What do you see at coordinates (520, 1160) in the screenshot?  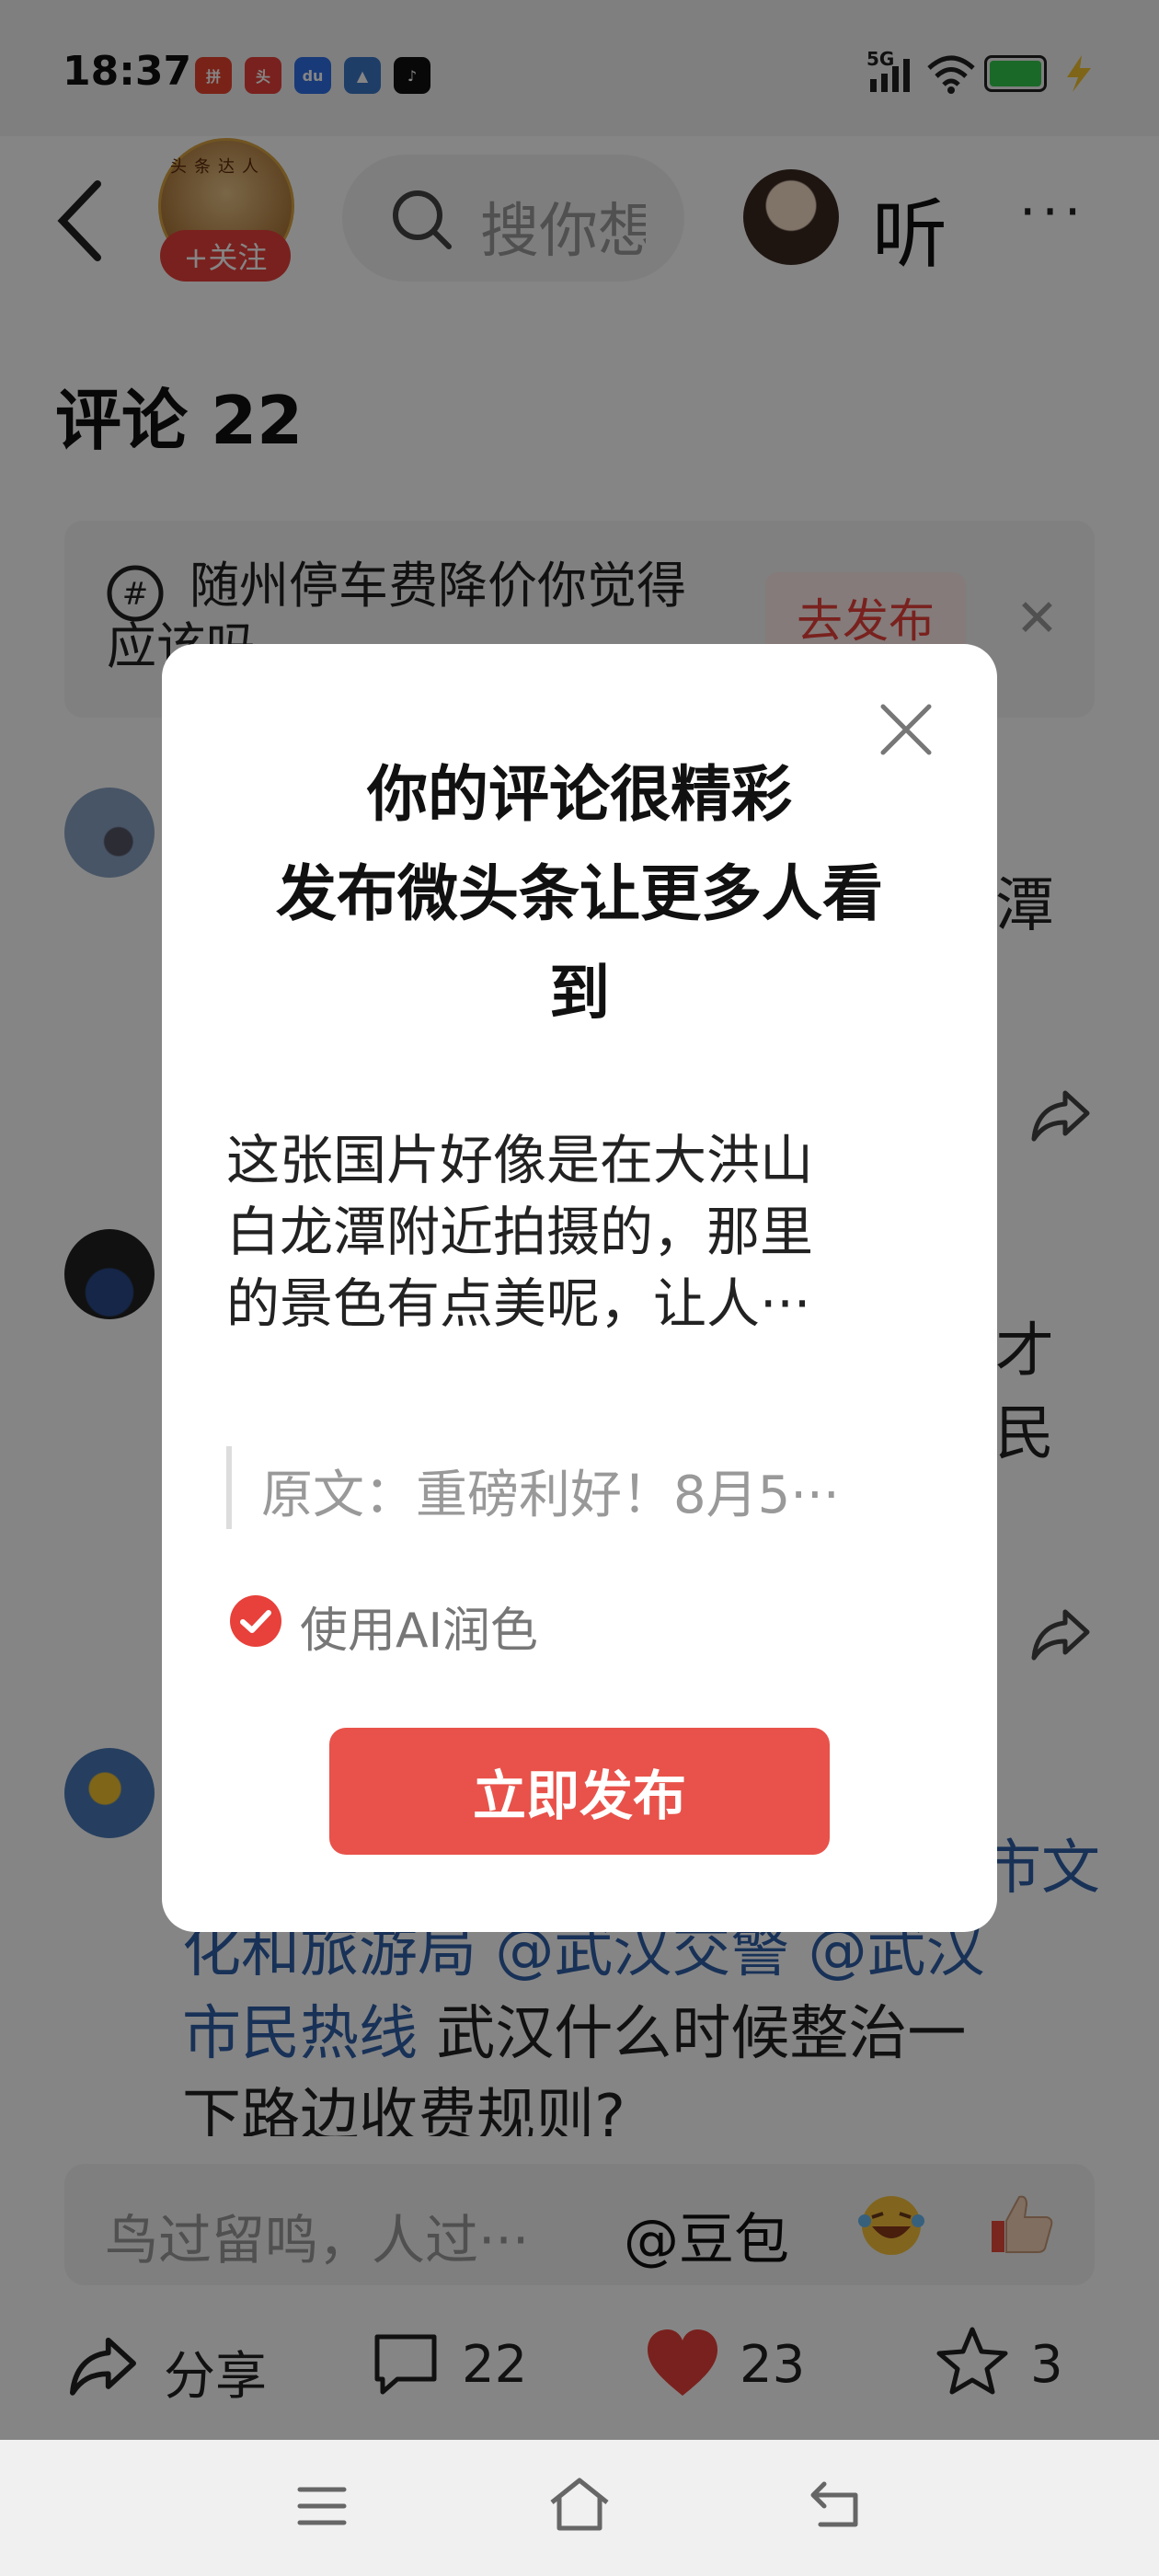 I see `dialog-body-line: 这张国片好像是在大洪山` at bounding box center [520, 1160].